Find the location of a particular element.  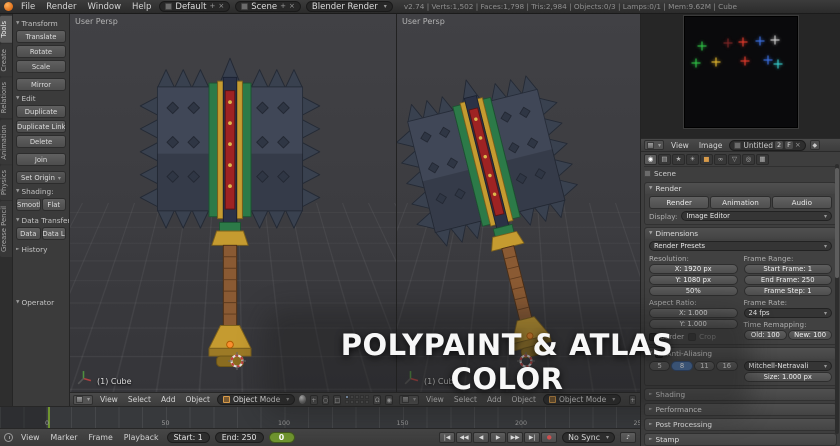

edit-section-header: Edit is located at coordinates (41, 98).